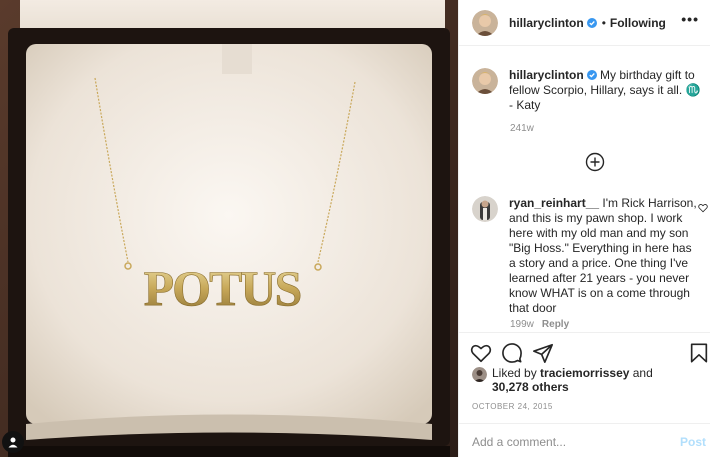 This screenshot has width=710, height=457. What do you see at coordinates (584, 440) in the screenshot?
I see `add-comment-bar: Add a comment... Post` at bounding box center [584, 440].